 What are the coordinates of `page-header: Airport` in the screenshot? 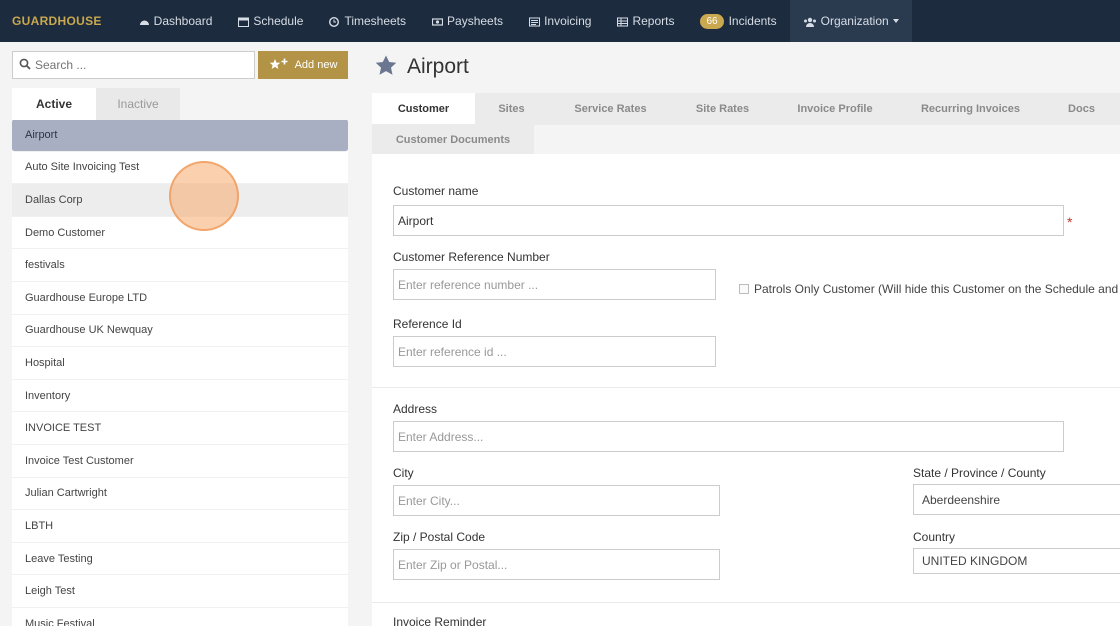 It's located at (422, 67).